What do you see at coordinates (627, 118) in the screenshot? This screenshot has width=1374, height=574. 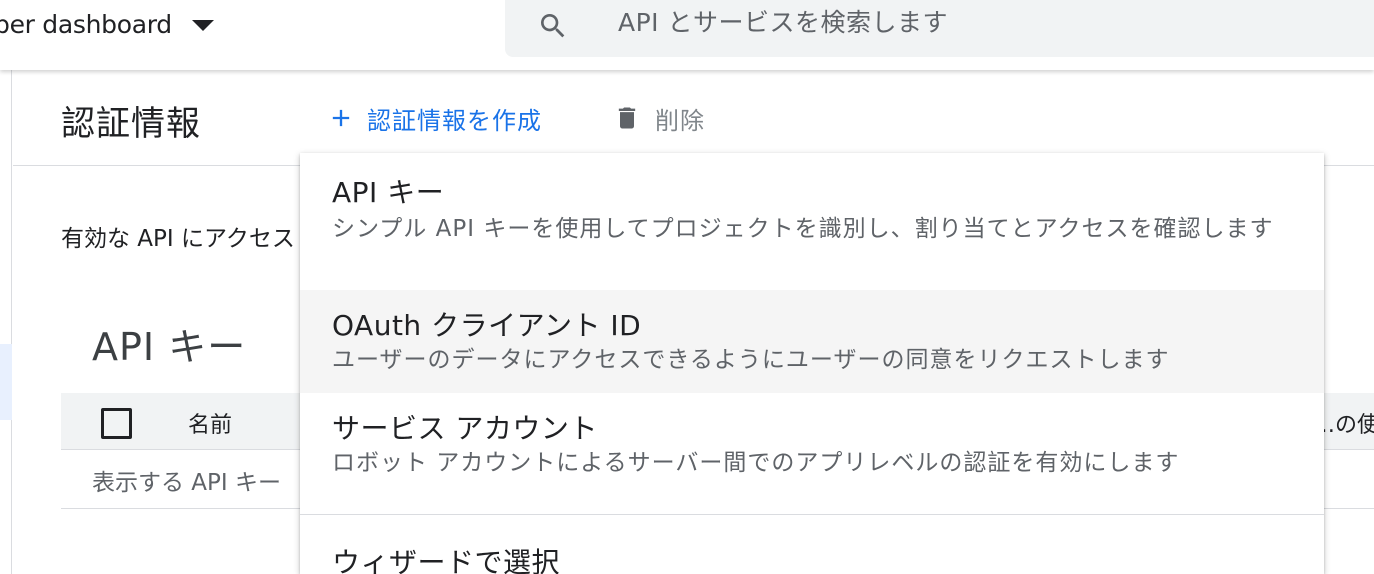 I see `trash-icon` at bounding box center [627, 118].